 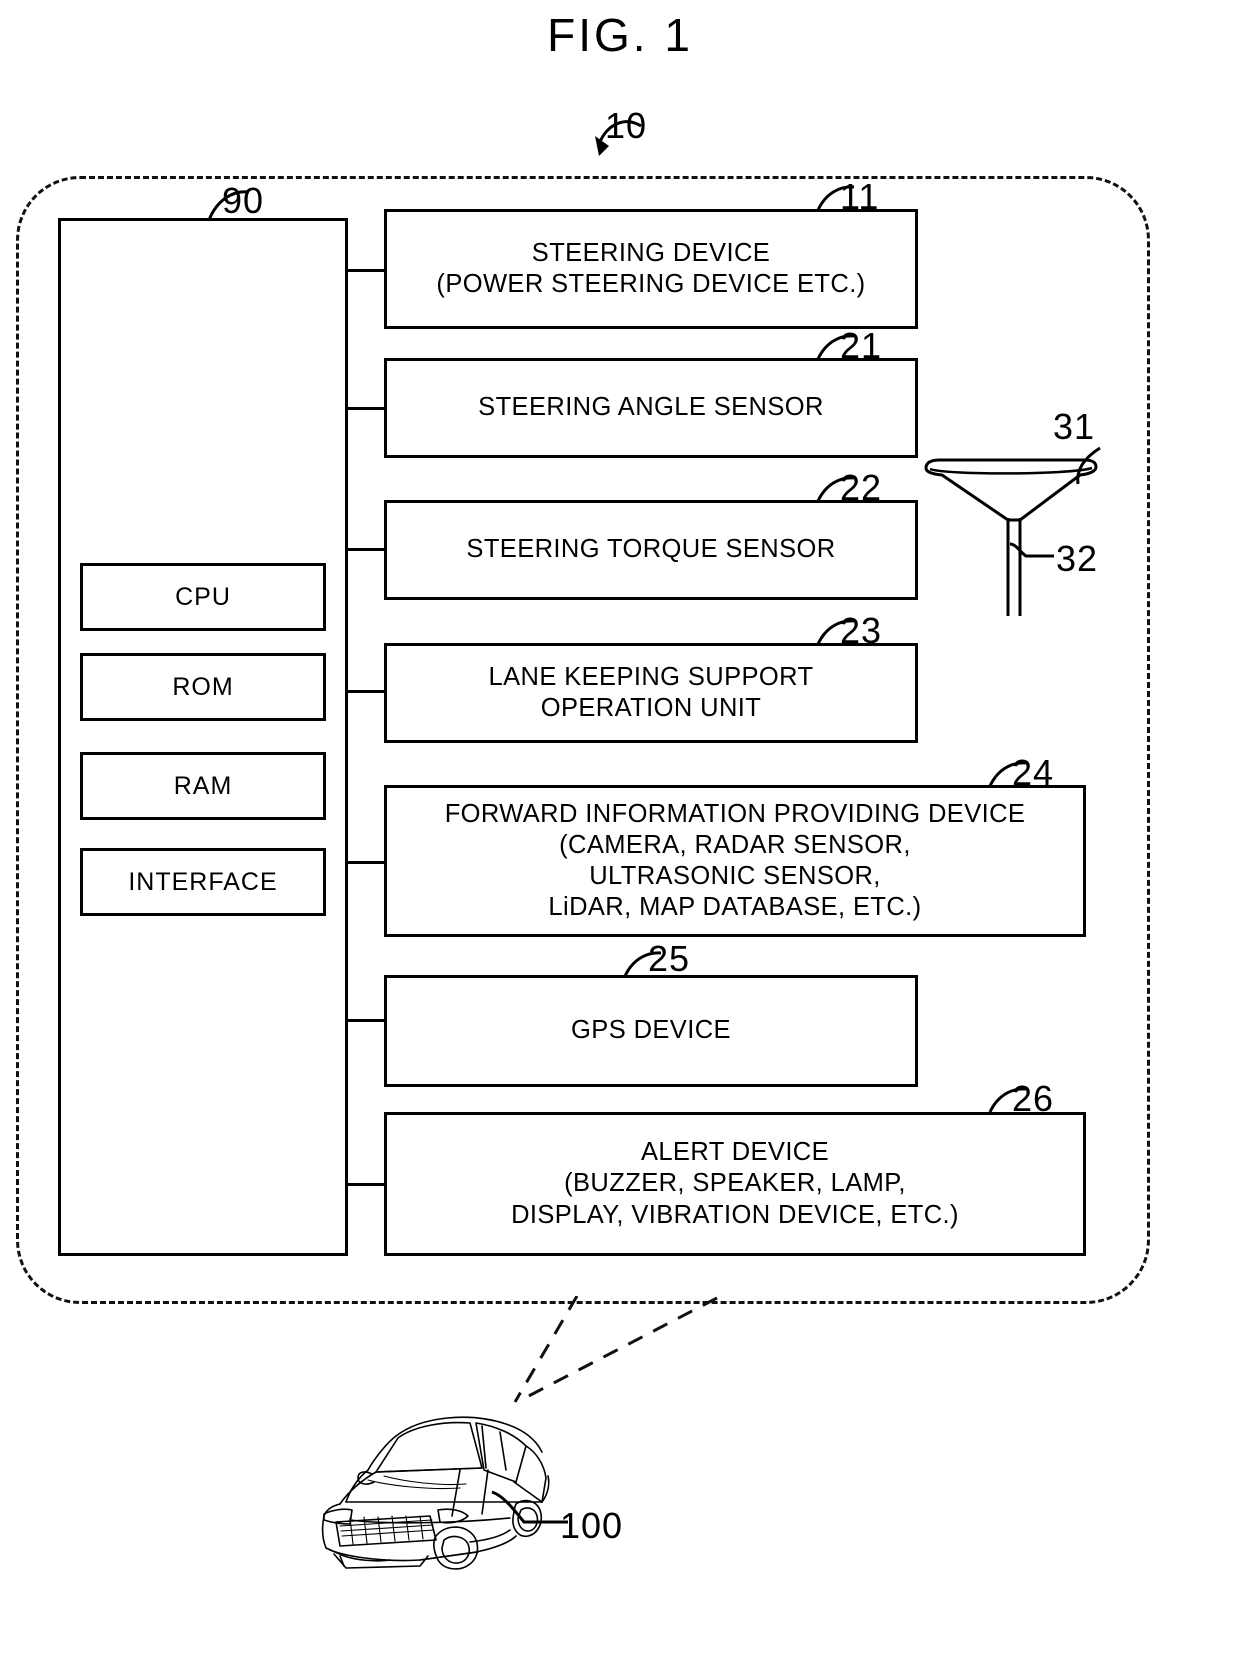 I want to click on device-box-gps-device: GPS DEVICE, so click(x=651, y=1031).